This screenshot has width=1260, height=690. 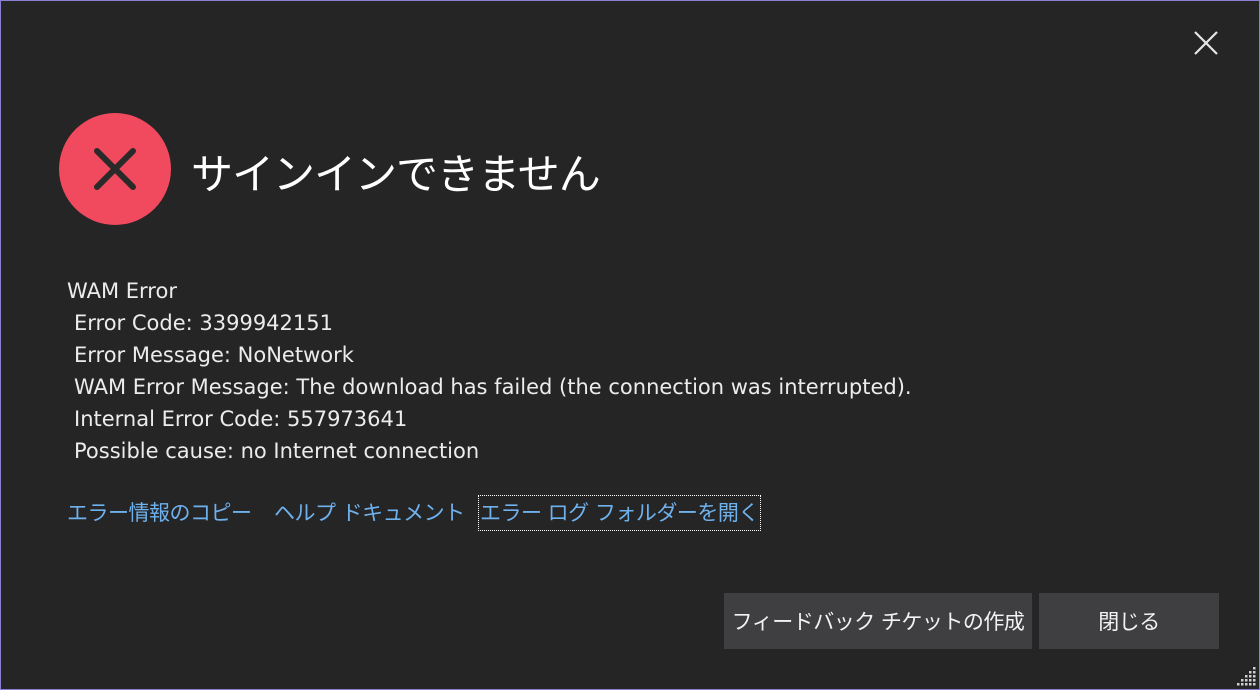 I want to click on error-icon, so click(x=115, y=169).